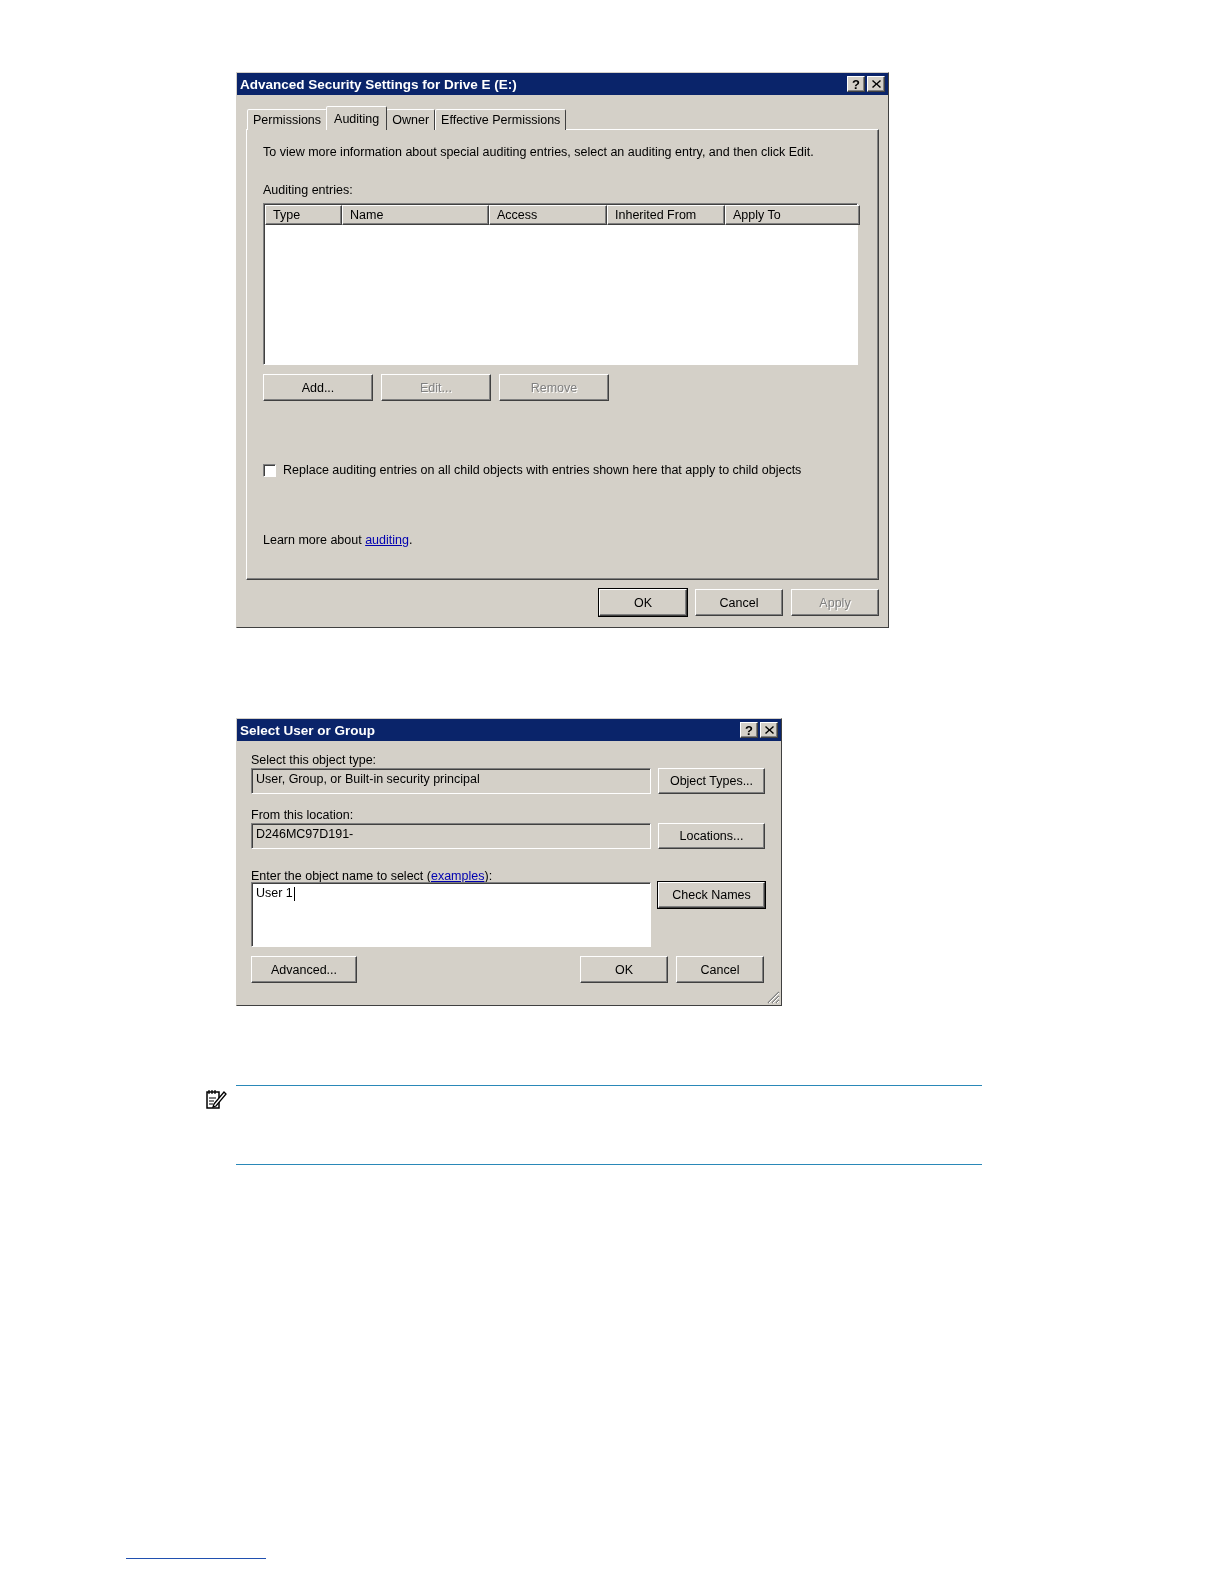  What do you see at coordinates (216, 1099) in the screenshot?
I see `note-icon` at bounding box center [216, 1099].